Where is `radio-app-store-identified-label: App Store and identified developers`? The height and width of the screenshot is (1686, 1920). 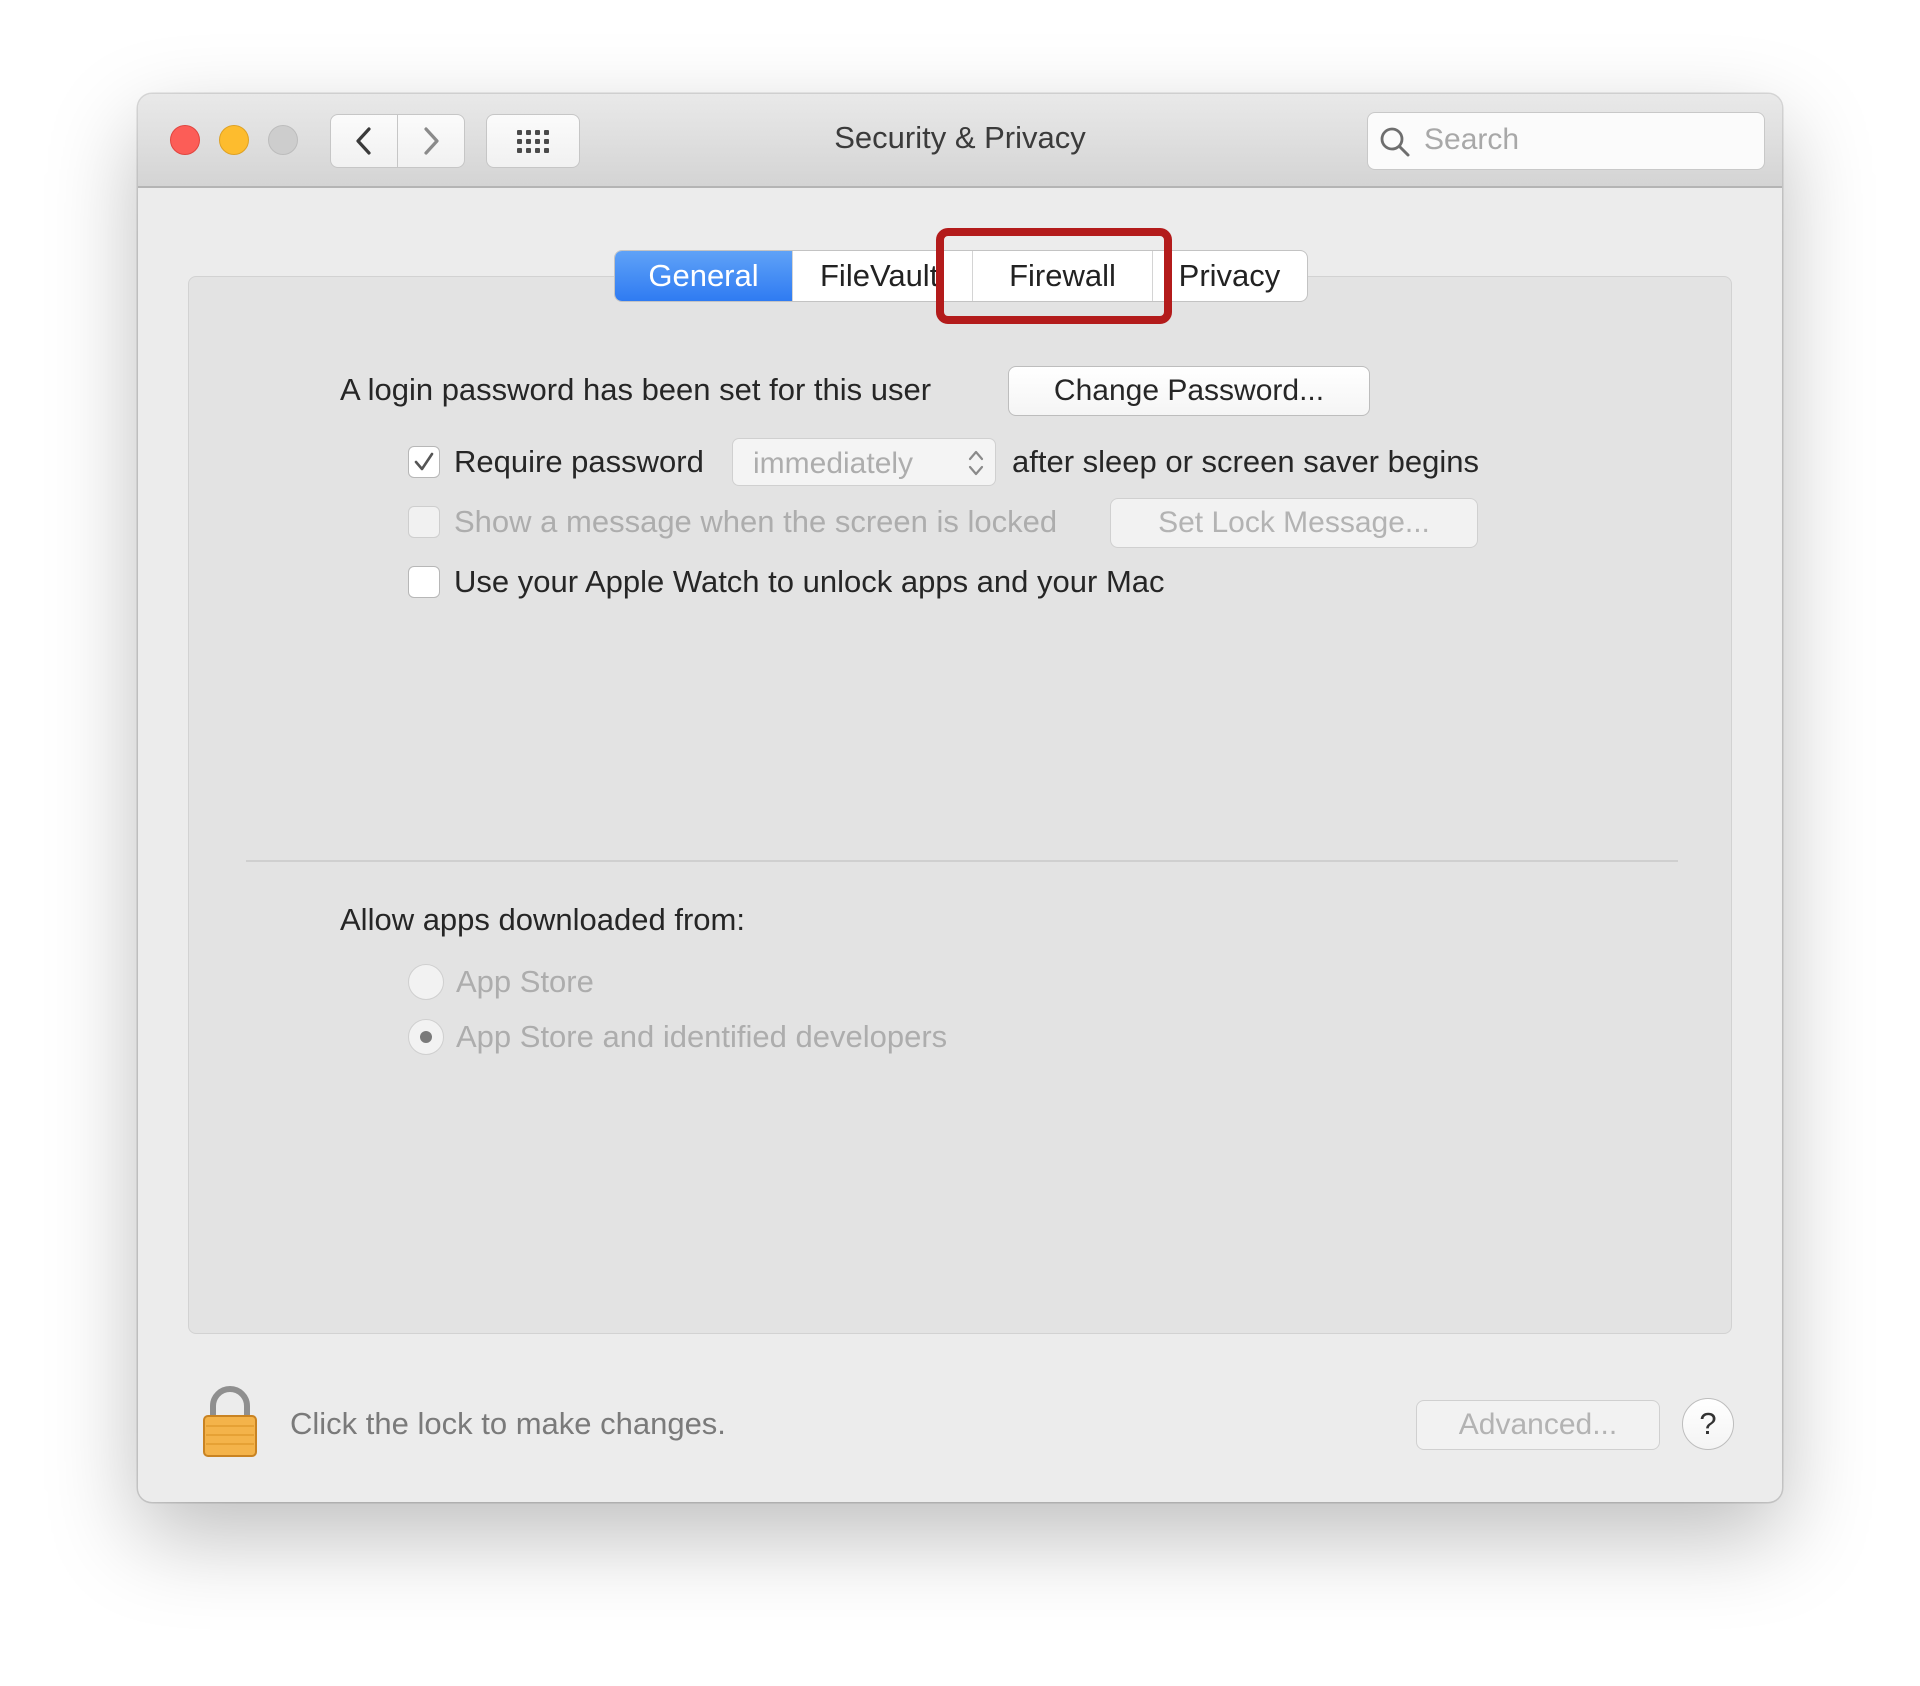
radio-app-store-identified-label: App Store and identified developers is located at coordinates (702, 1036).